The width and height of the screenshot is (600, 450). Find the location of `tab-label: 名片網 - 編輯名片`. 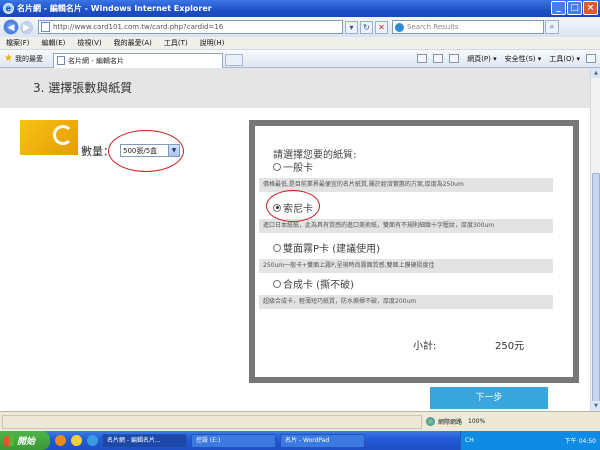

tab-label: 名片網 - 編輯名片 is located at coordinates (95, 60).